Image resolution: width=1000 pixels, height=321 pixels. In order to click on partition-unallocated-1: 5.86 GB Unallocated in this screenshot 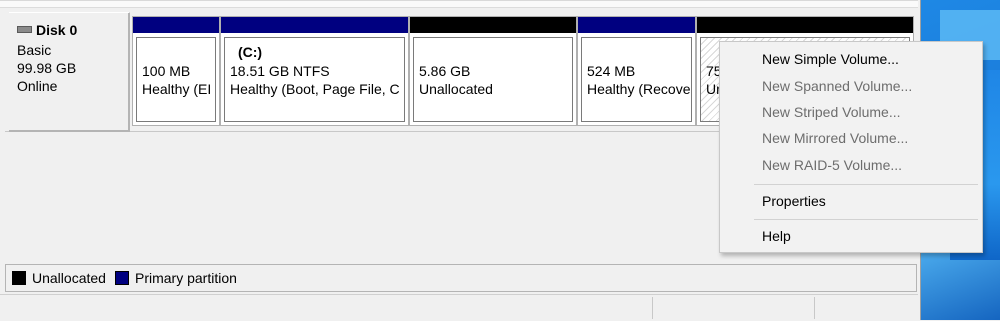, I will do `click(493, 71)`.